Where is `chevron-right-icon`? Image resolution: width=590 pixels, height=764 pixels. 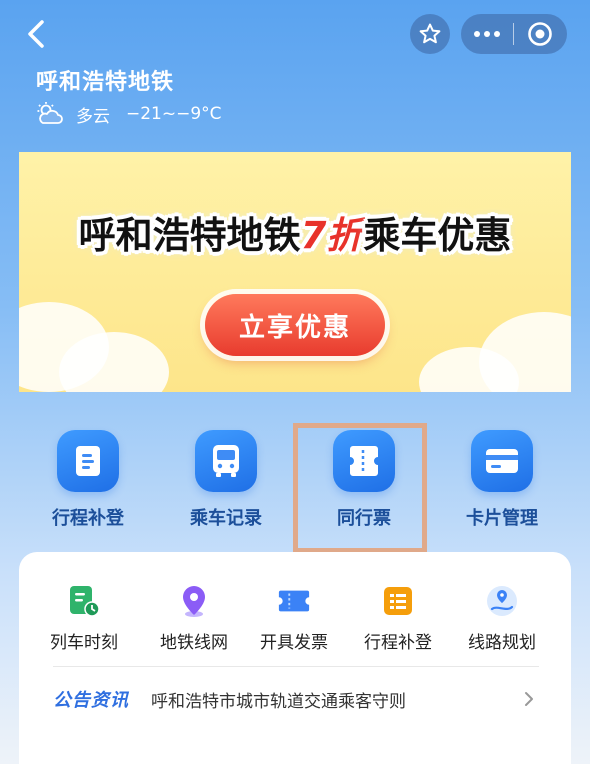
chevron-right-icon is located at coordinates (529, 699).